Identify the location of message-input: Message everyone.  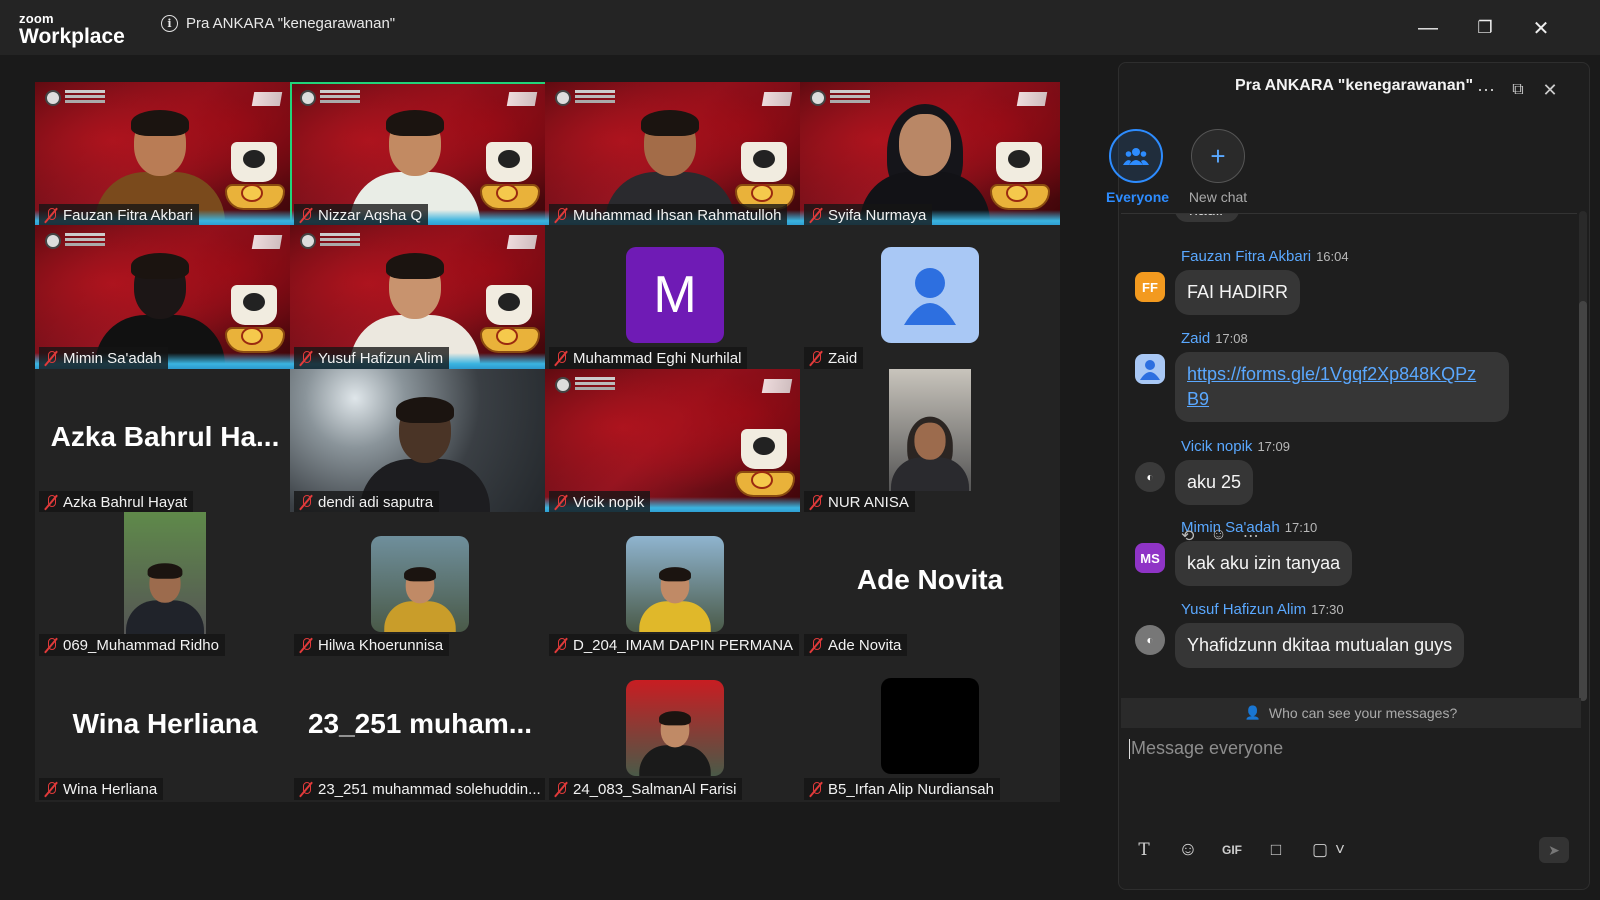
(1349, 749).